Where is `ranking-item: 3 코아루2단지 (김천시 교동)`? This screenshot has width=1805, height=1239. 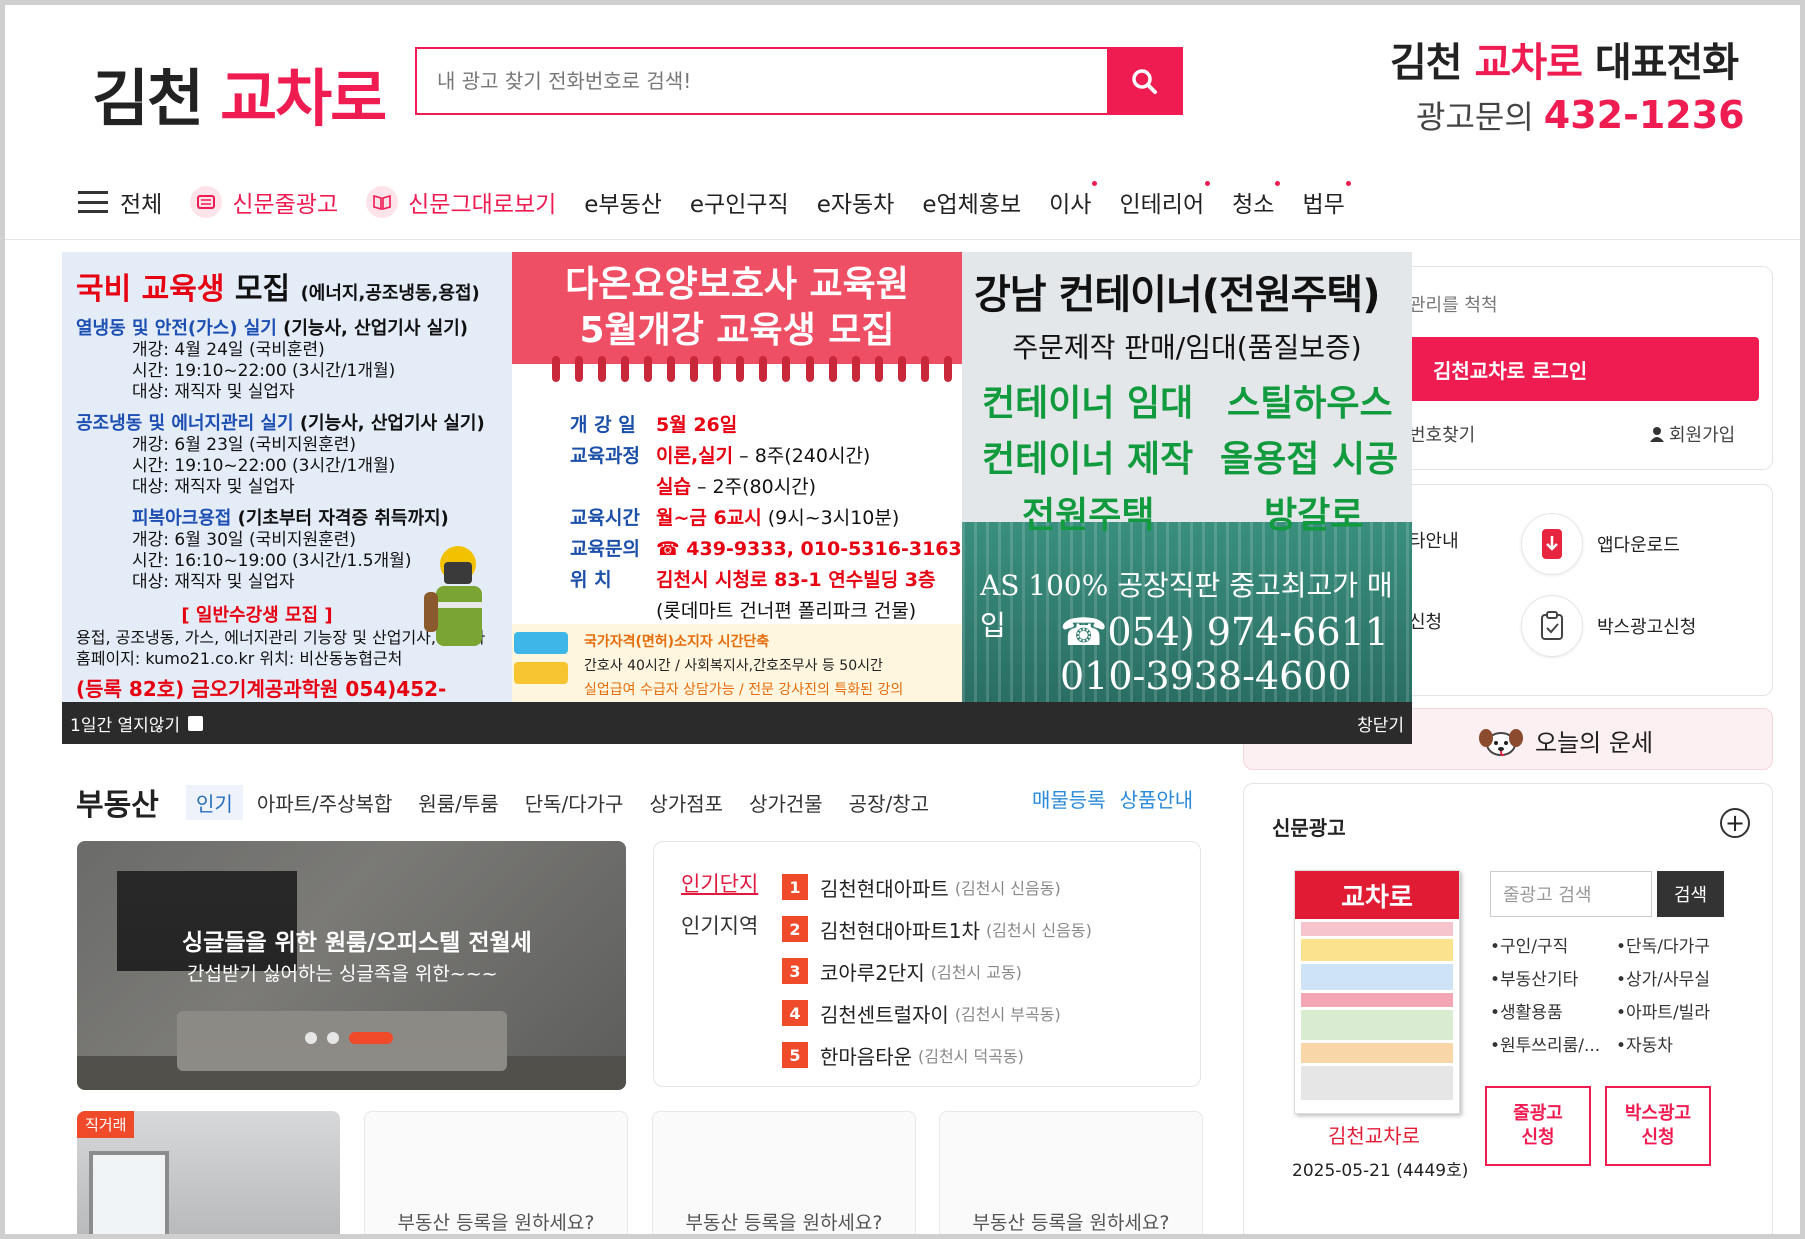
ranking-item: 3 코아루2단지 (김천시 교동) is located at coordinates (937, 971).